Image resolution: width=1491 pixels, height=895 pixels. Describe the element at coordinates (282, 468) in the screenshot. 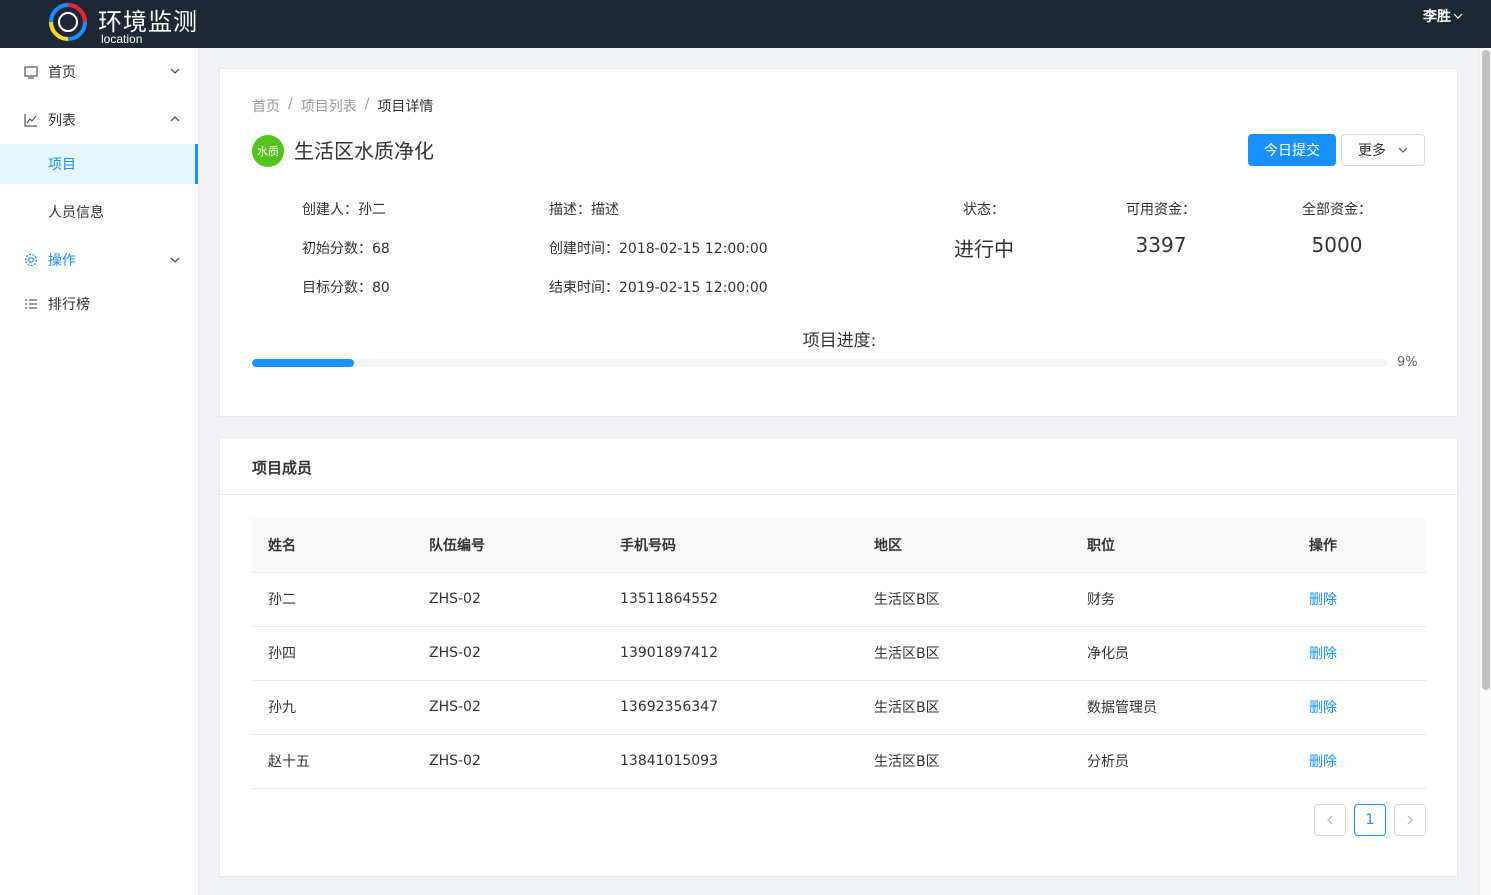

I see `members-title: 项目成员` at that location.